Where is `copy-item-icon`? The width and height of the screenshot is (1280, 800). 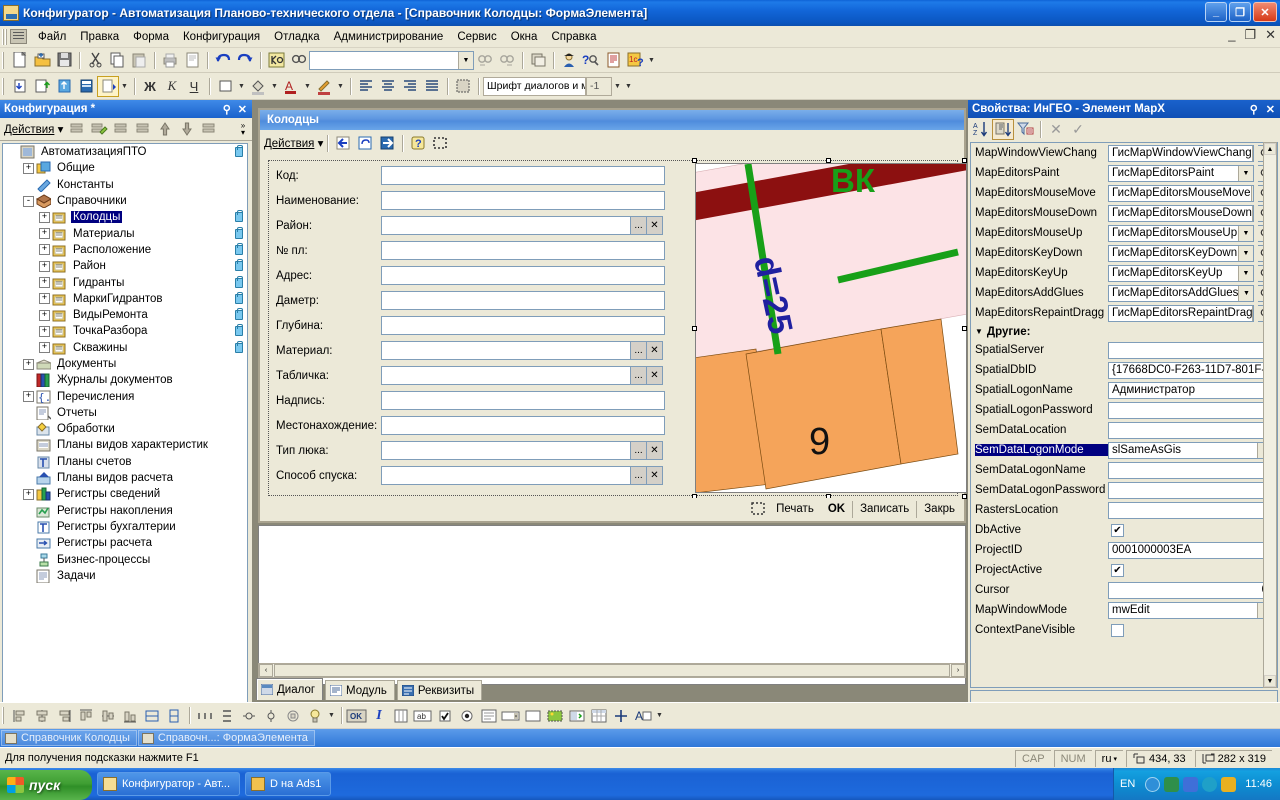 copy-item-icon is located at coordinates (121, 129).